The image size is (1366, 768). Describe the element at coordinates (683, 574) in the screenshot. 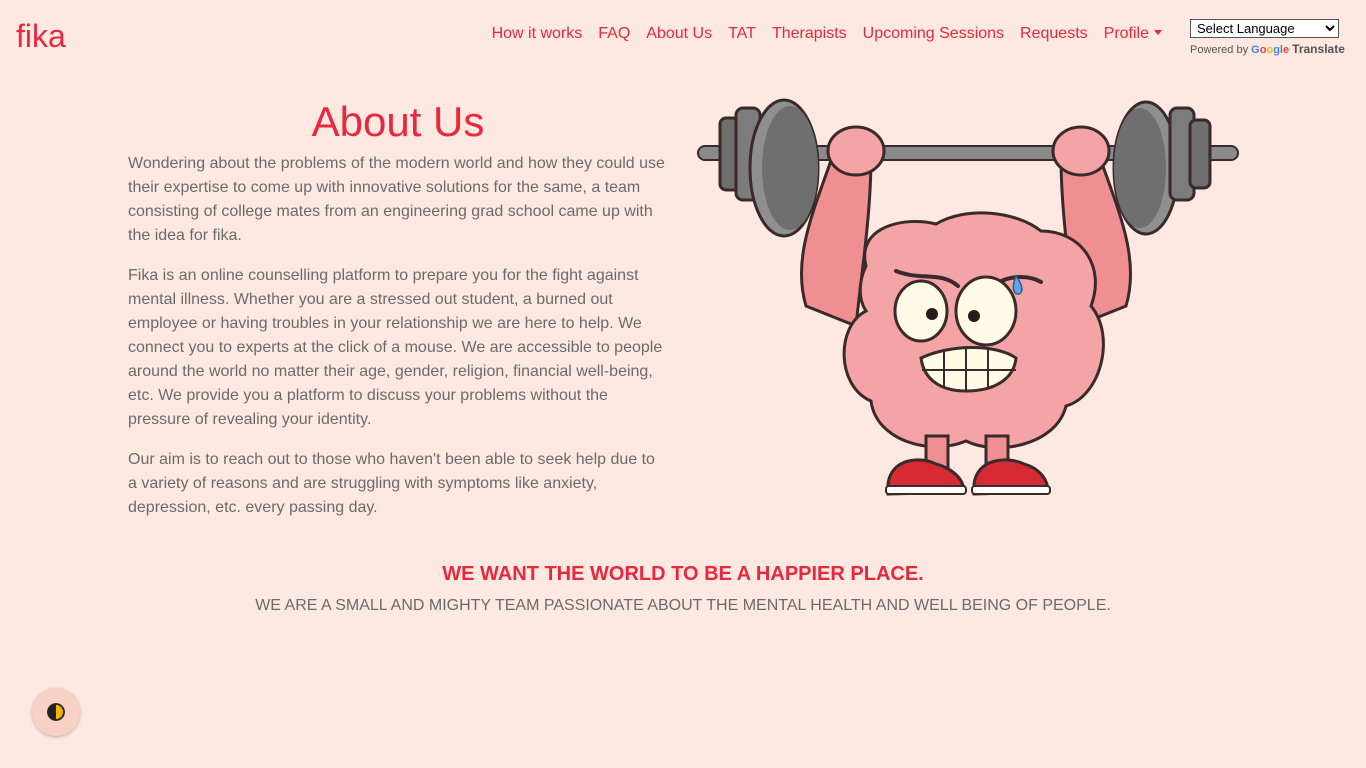

I see `tagline: WE WANT THE WORLD TO BE A HAPPIER PLACE.` at that location.